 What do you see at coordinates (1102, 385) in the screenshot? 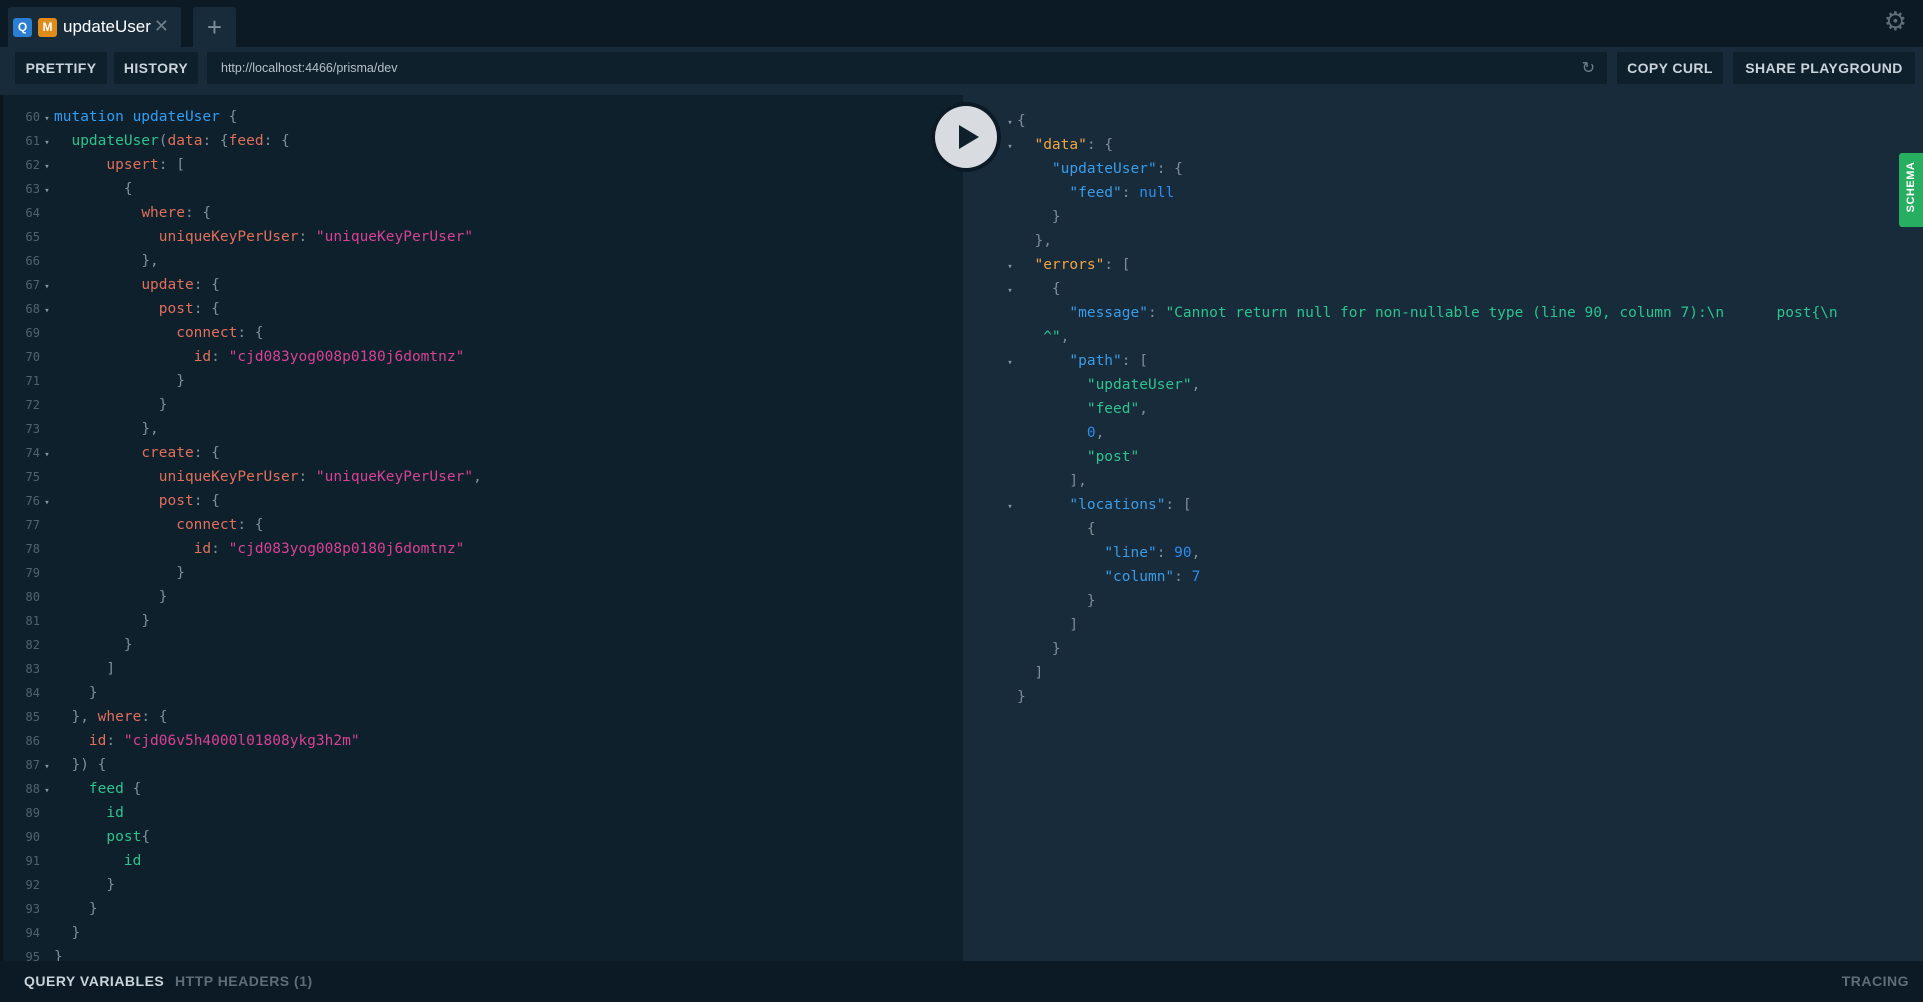
I see `result-line: "updateUser",` at bounding box center [1102, 385].